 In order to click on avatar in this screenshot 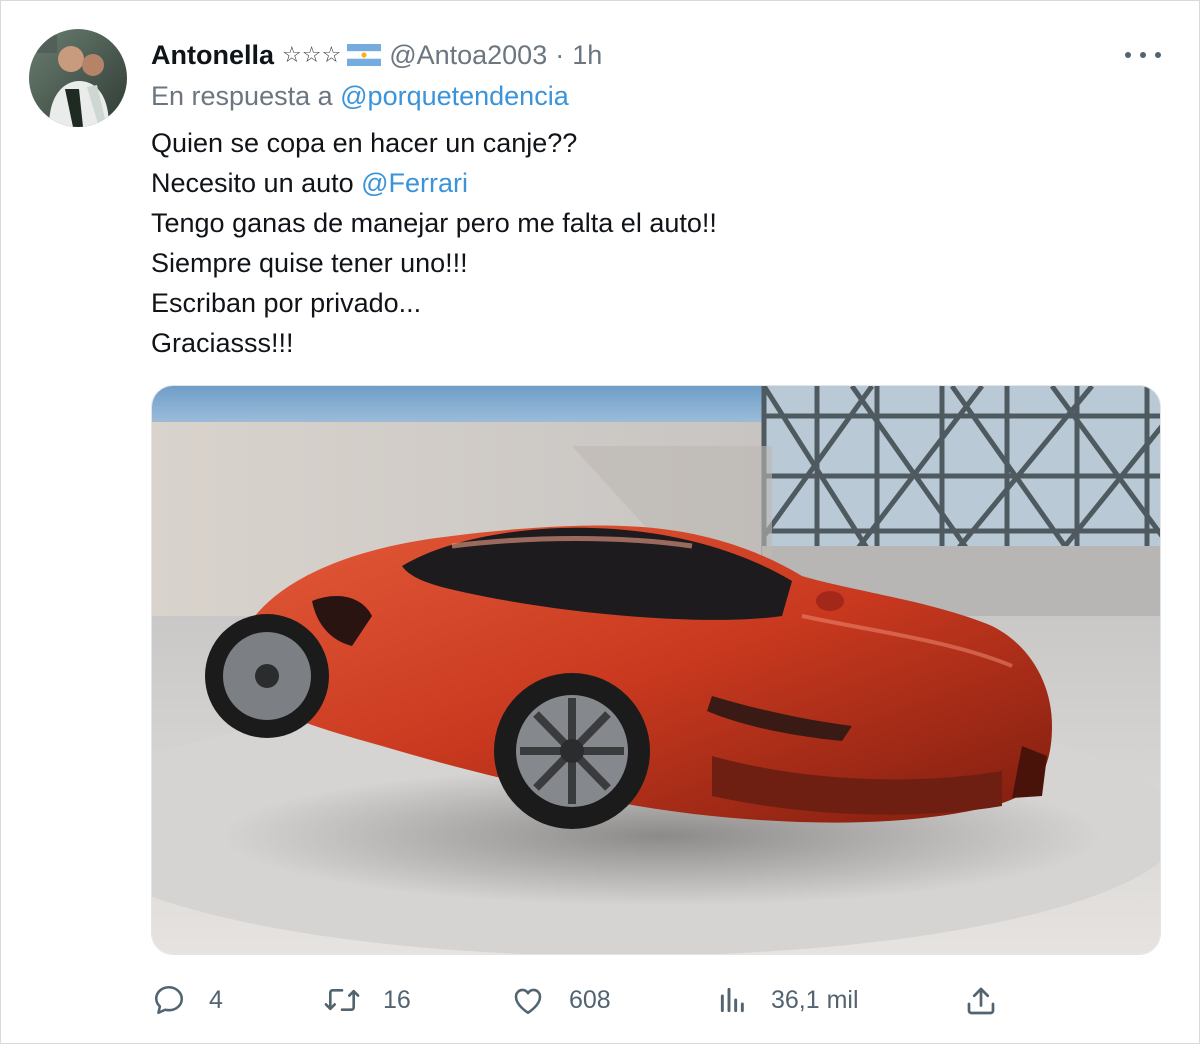, I will do `click(78, 78)`.